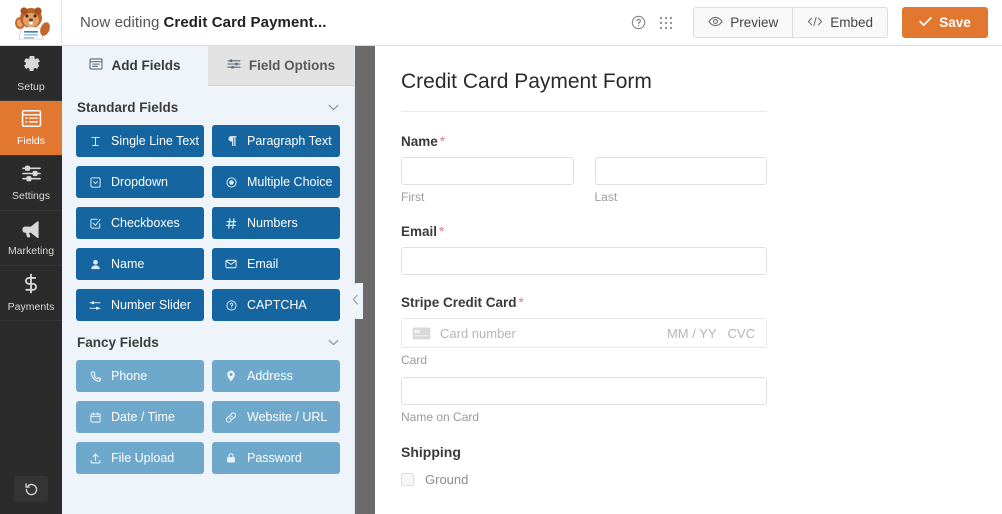  I want to click on dropdown-icon, so click(95, 182).